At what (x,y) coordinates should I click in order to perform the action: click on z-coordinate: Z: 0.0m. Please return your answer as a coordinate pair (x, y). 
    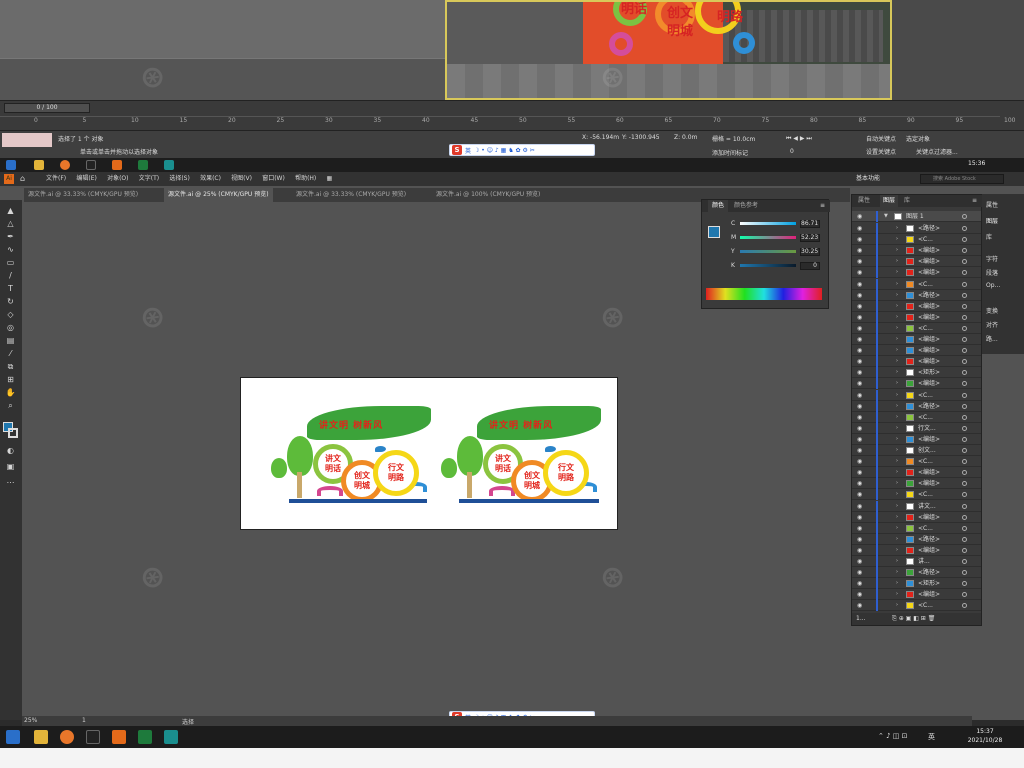
    Looking at the image, I should click on (685, 137).